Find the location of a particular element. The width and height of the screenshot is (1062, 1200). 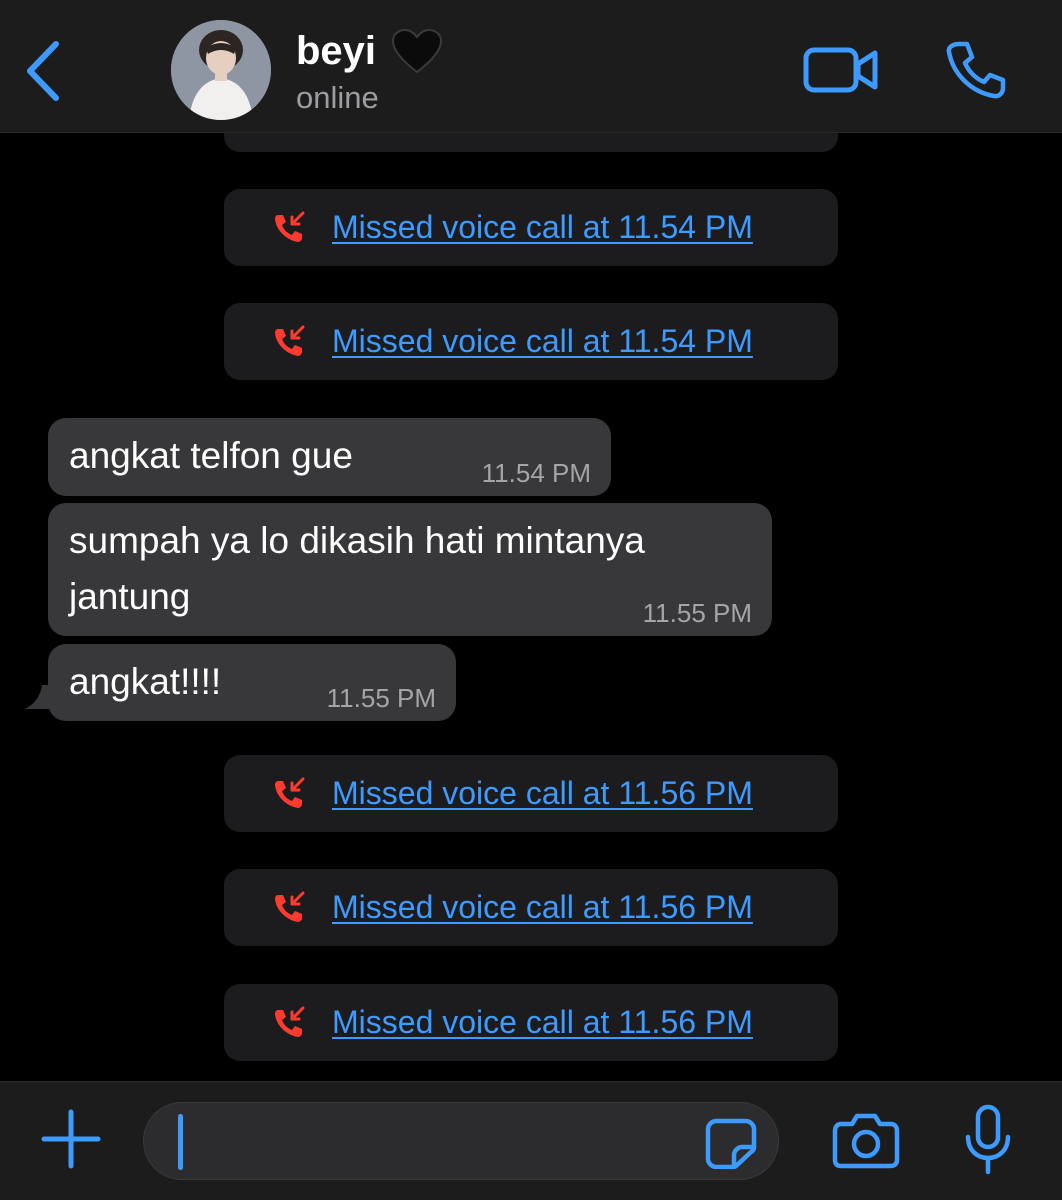

sticker-icon is located at coordinates (731, 1143).